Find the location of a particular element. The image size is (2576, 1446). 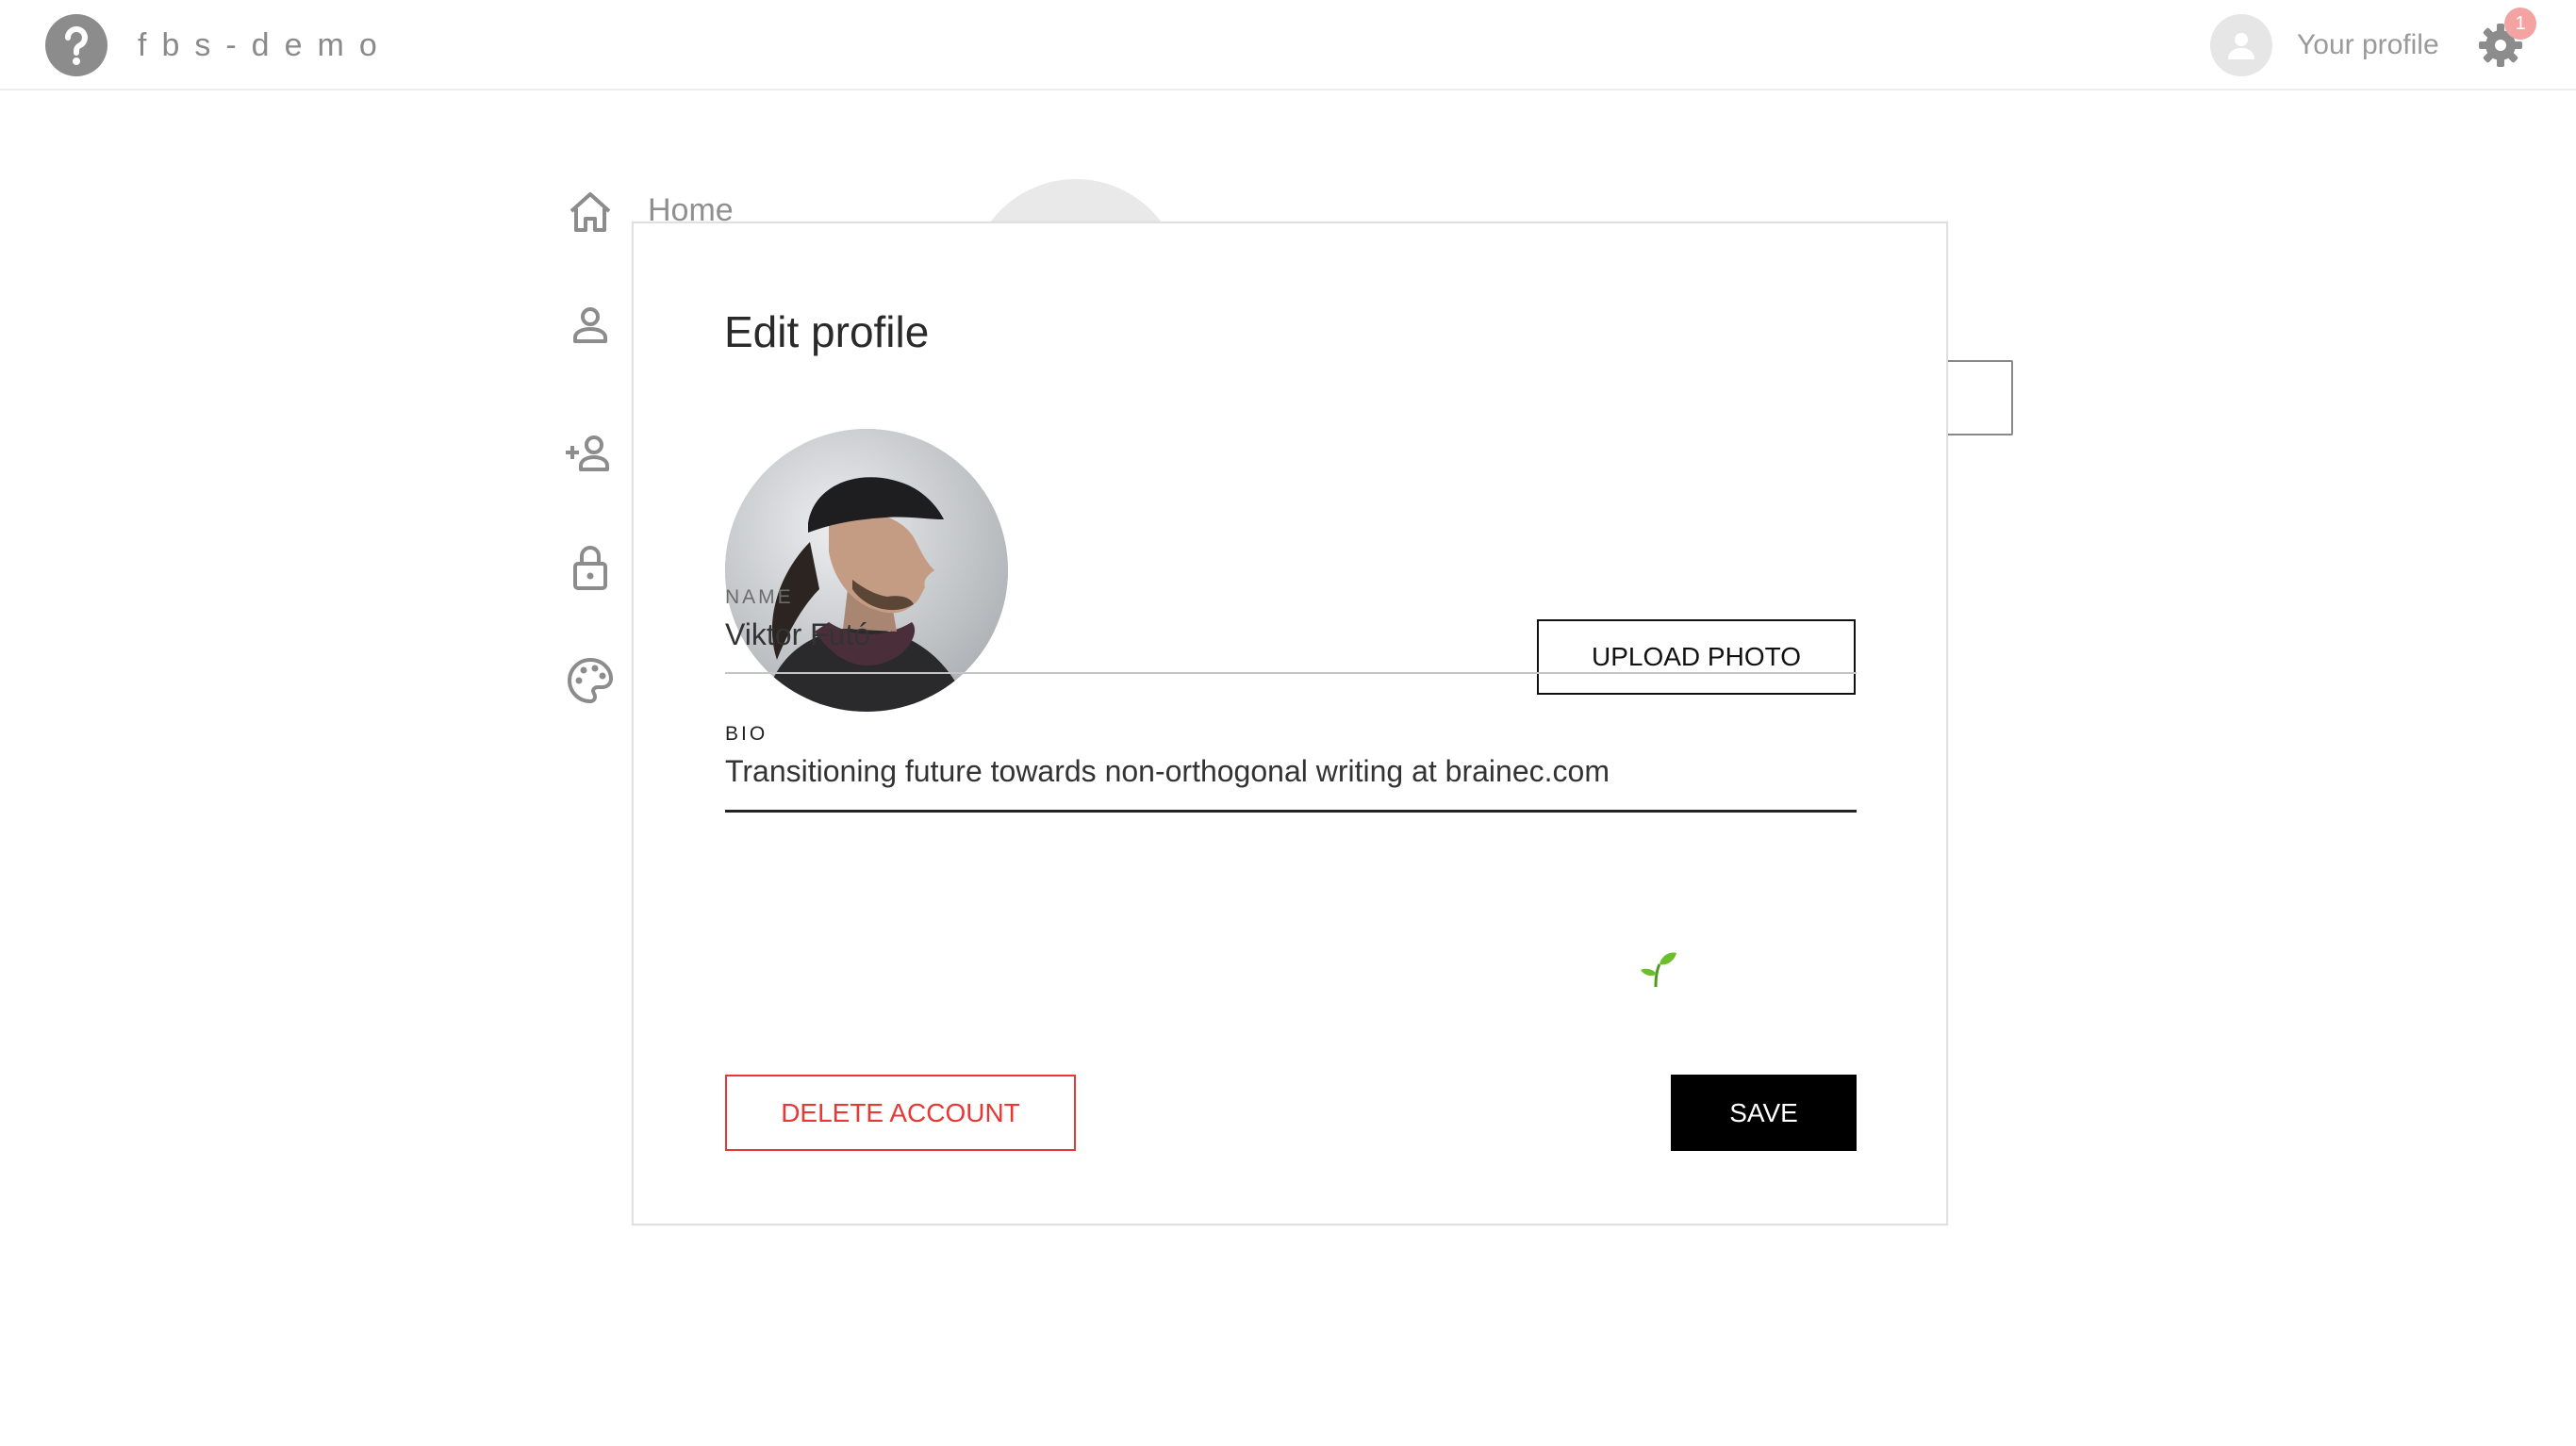

bio-field-underline is located at coordinates (1291, 811).